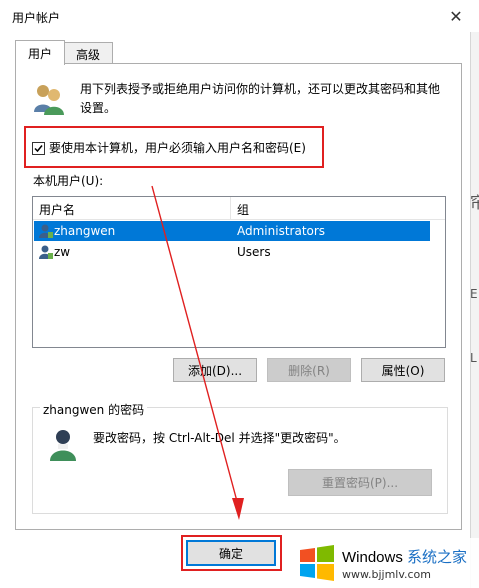  Describe the element at coordinates (372, 557) in the screenshot. I see `watermark-brand-text: Windows` at that location.